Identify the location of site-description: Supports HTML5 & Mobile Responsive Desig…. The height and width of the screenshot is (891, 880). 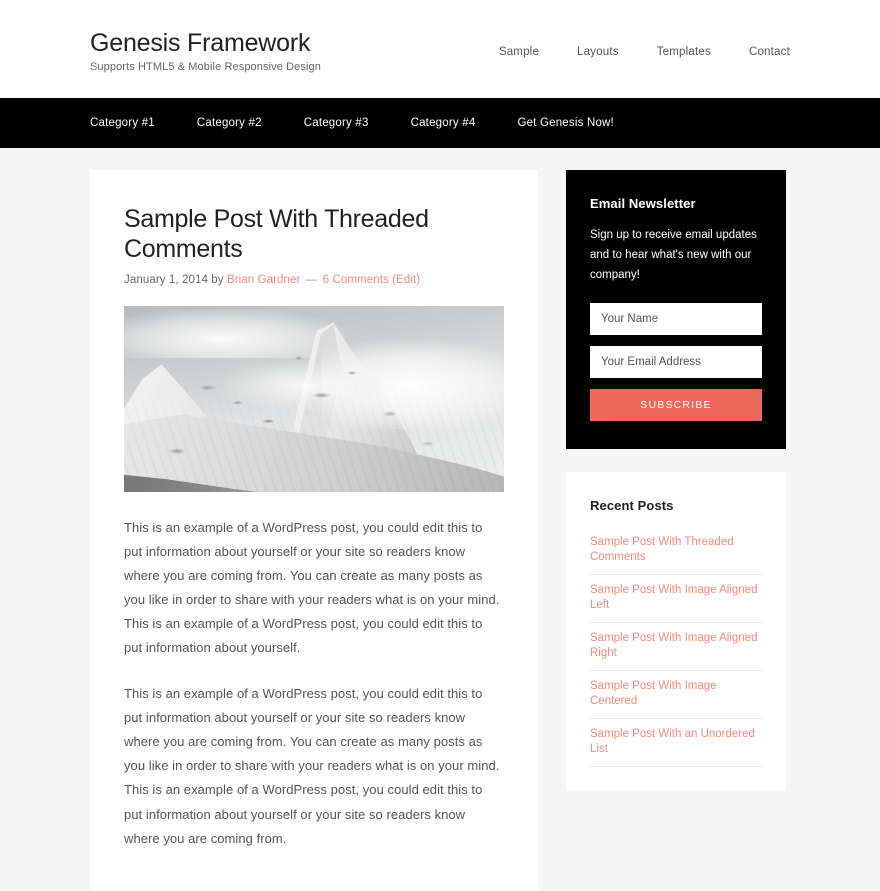
(205, 67).